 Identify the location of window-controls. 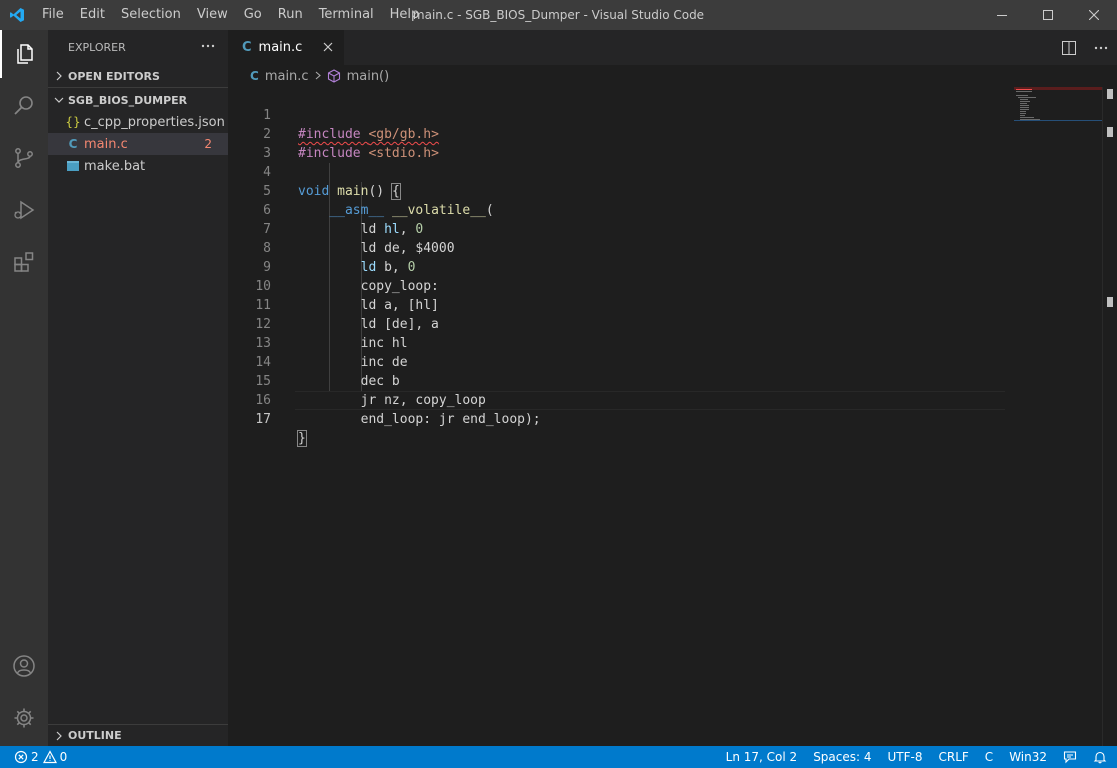
(1048, 15).